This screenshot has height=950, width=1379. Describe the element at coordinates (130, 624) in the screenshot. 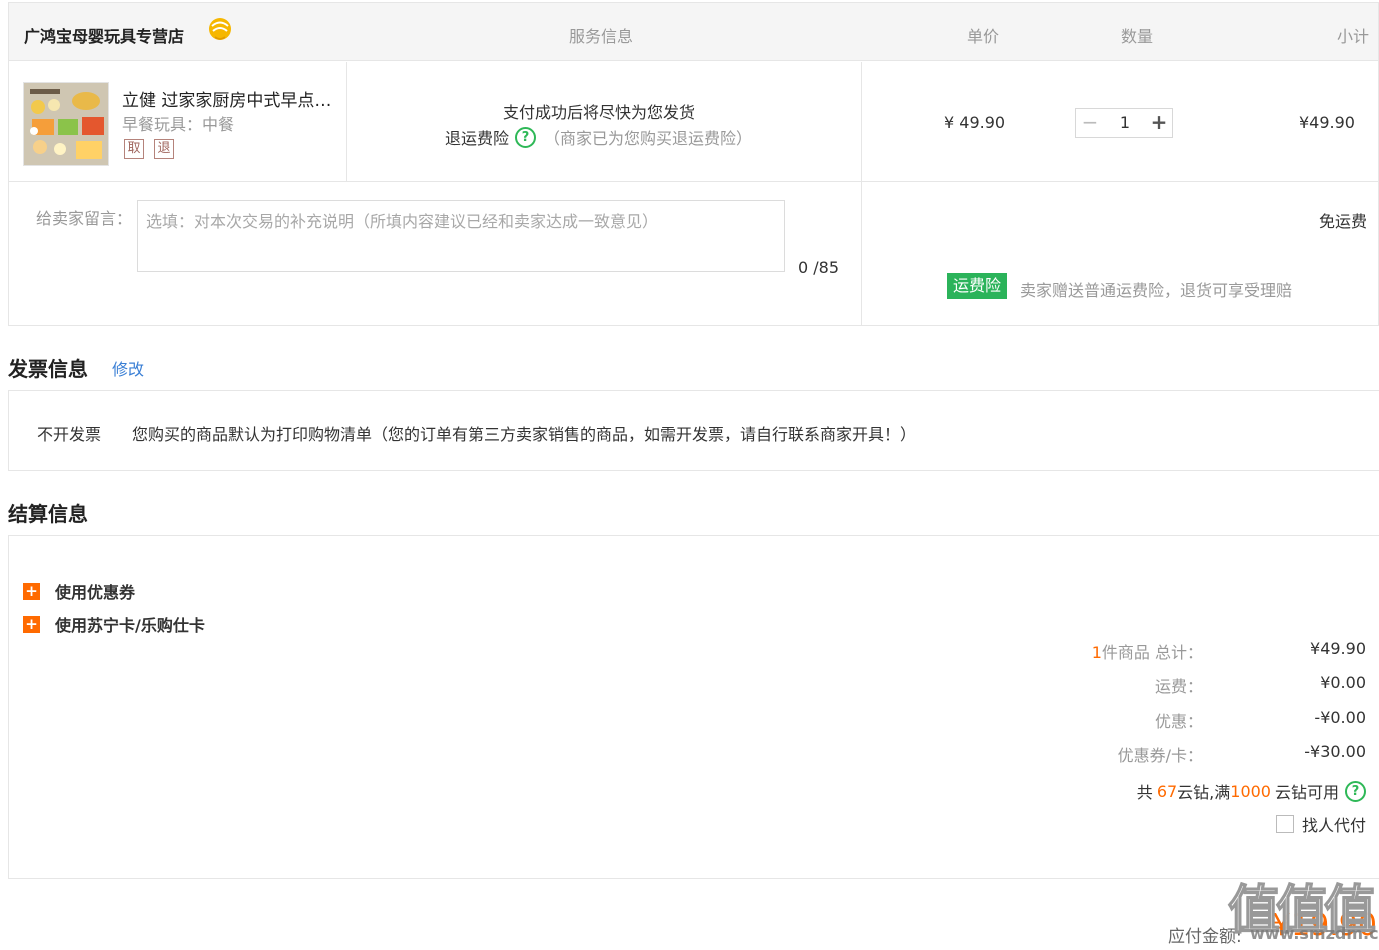

I see `use-suning-card-label: 使用苏宁卡/乐购仕卡` at that location.